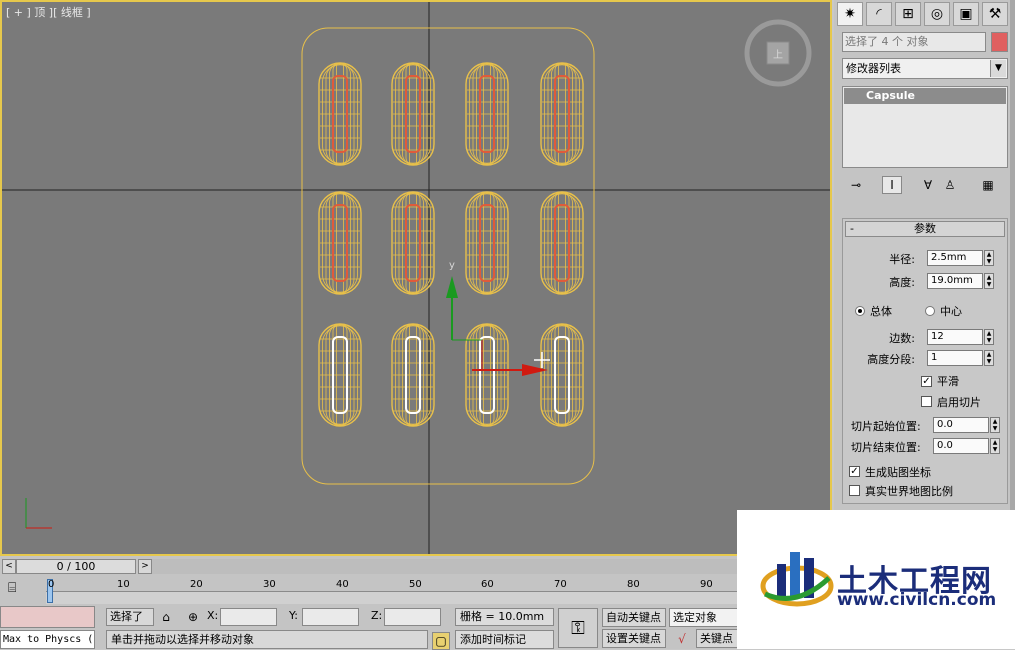 The height and width of the screenshot is (650, 1015). I want to click on gen-map-coords-checkbox: ✓, so click(854, 471).